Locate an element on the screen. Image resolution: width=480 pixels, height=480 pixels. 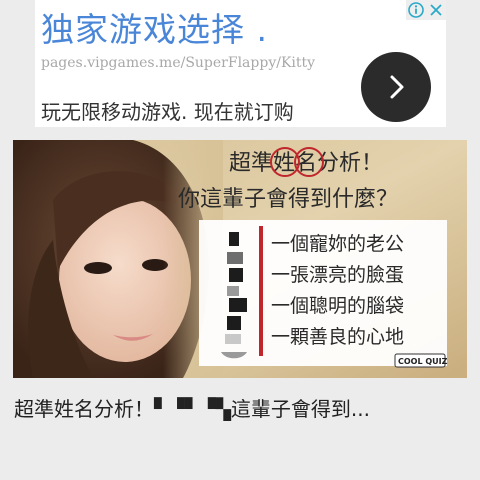
close-icon is located at coordinates (436, 10).